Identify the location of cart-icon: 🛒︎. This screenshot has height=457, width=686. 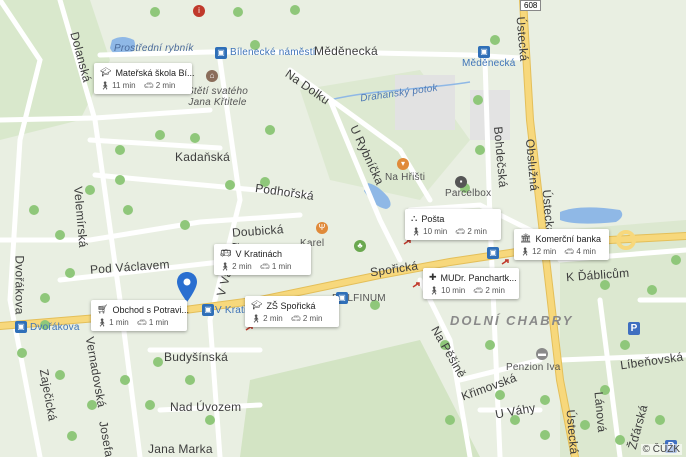
(103, 309).